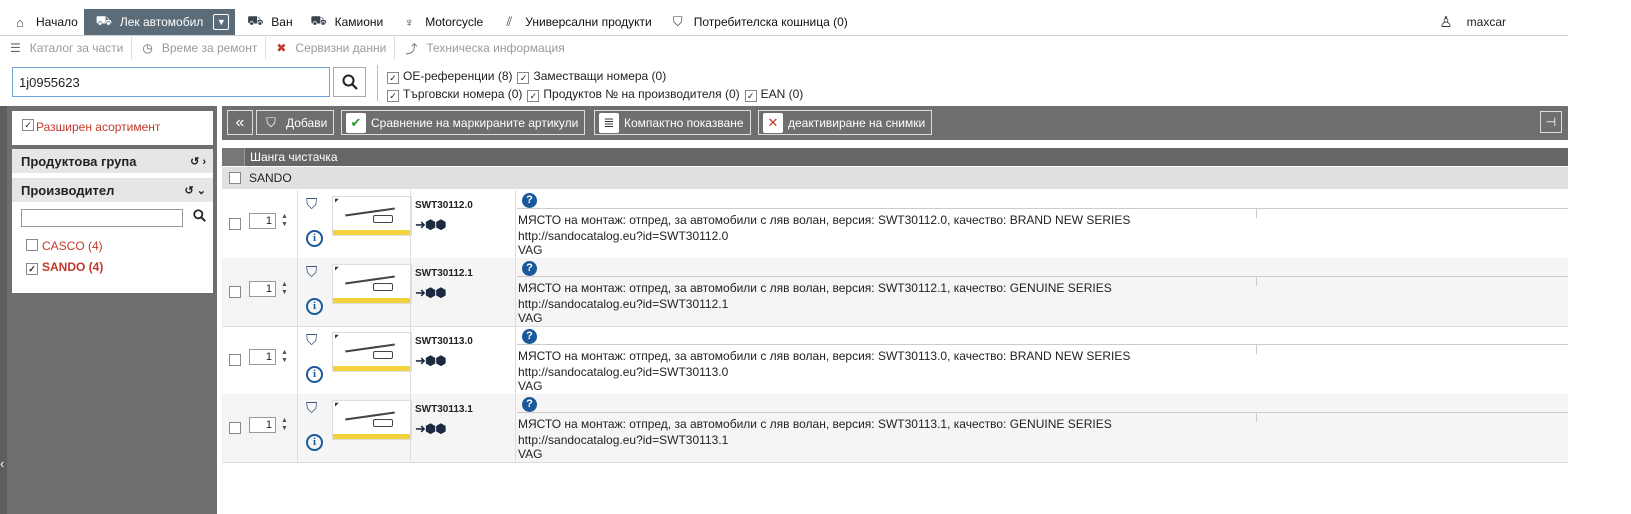 The width and height of the screenshot is (1631, 514). Describe the element at coordinates (171, 82) in the screenshot. I see `search-input: 1j0955623` at that location.